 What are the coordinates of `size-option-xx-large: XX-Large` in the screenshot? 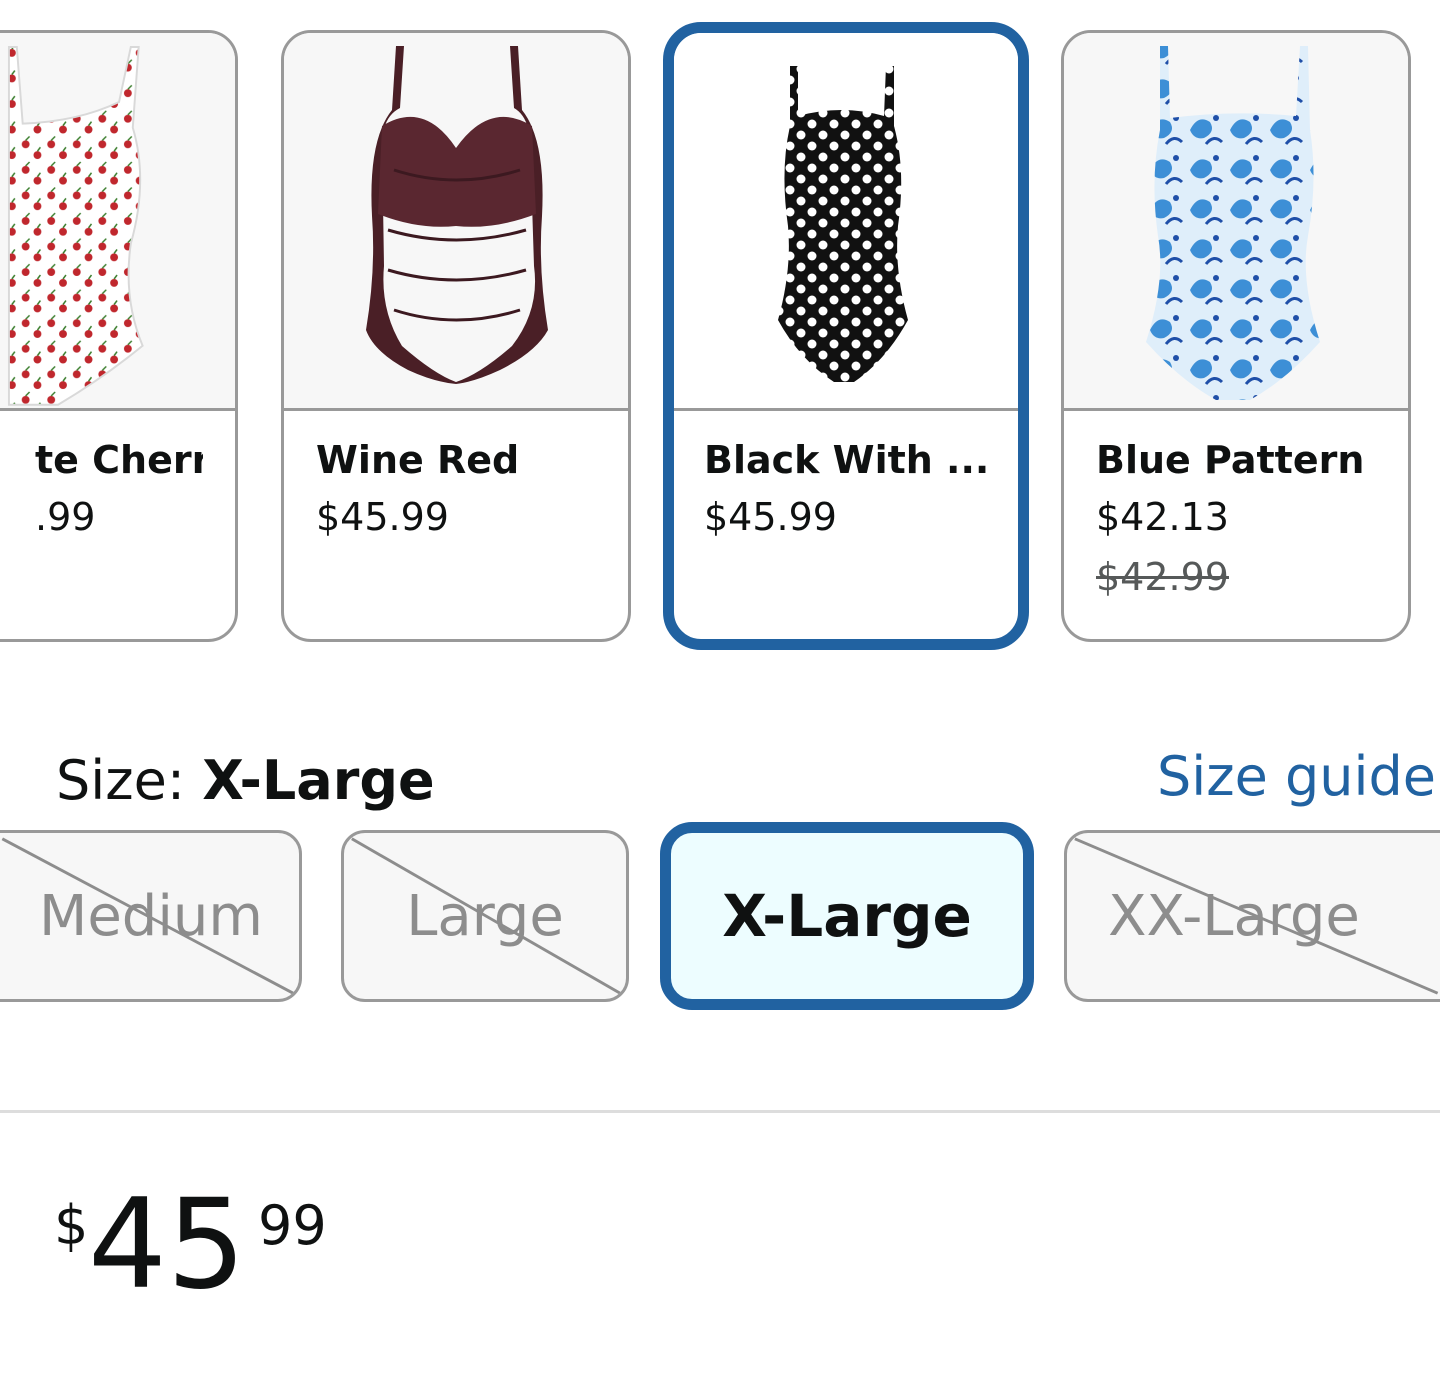 It's located at (1252, 916).